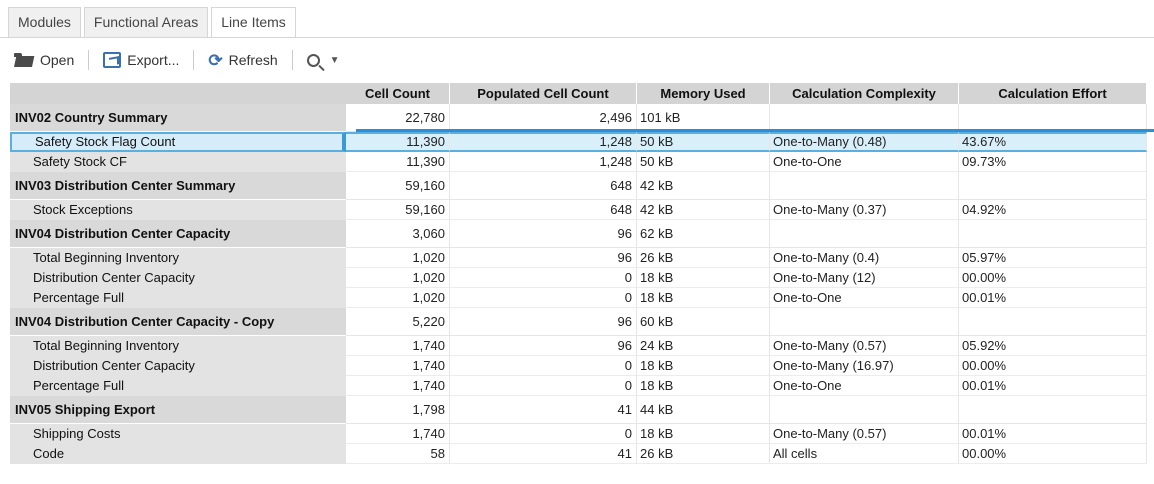 Image resolution: width=1154 pixels, height=484 pixels. What do you see at coordinates (1053, 346) in the screenshot?
I see `col-calculation-effort-cell: 05.92%` at bounding box center [1053, 346].